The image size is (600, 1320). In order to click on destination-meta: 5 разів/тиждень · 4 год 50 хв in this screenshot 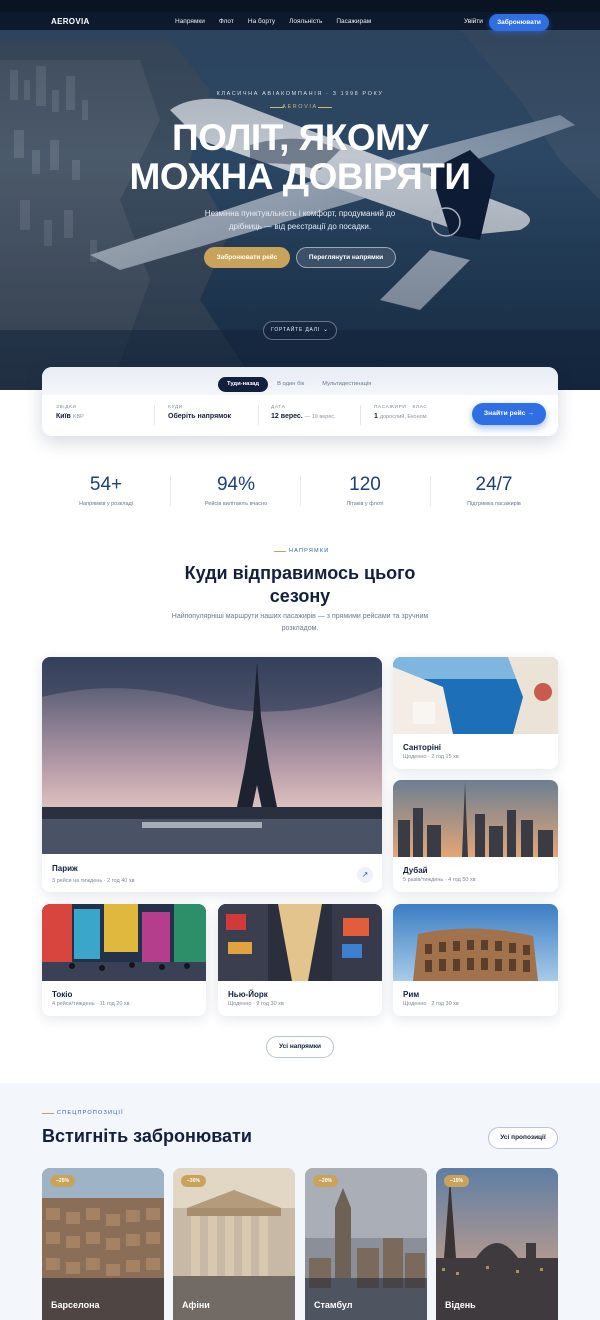, I will do `click(439, 880)`.